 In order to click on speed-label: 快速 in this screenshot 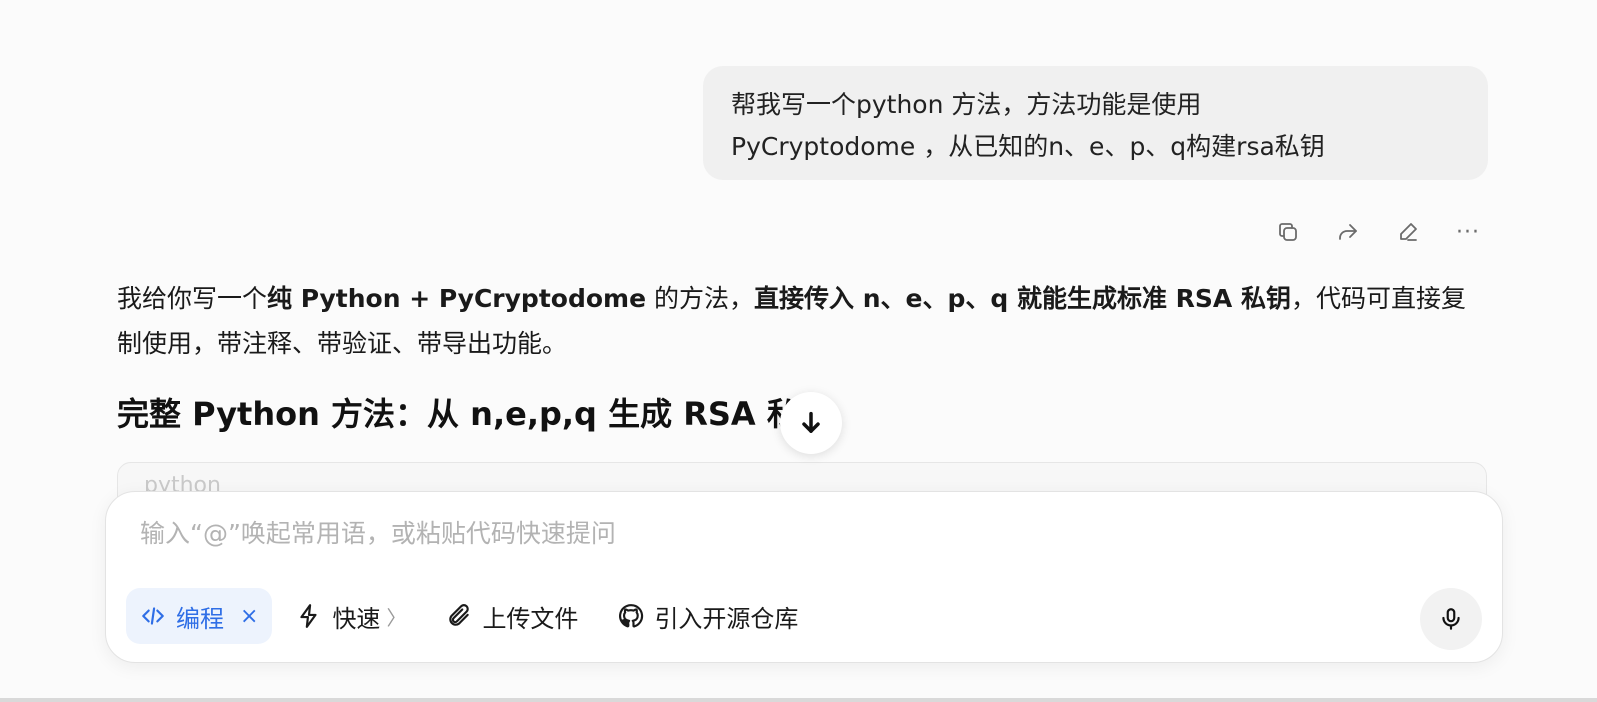, I will do `click(356, 618)`.